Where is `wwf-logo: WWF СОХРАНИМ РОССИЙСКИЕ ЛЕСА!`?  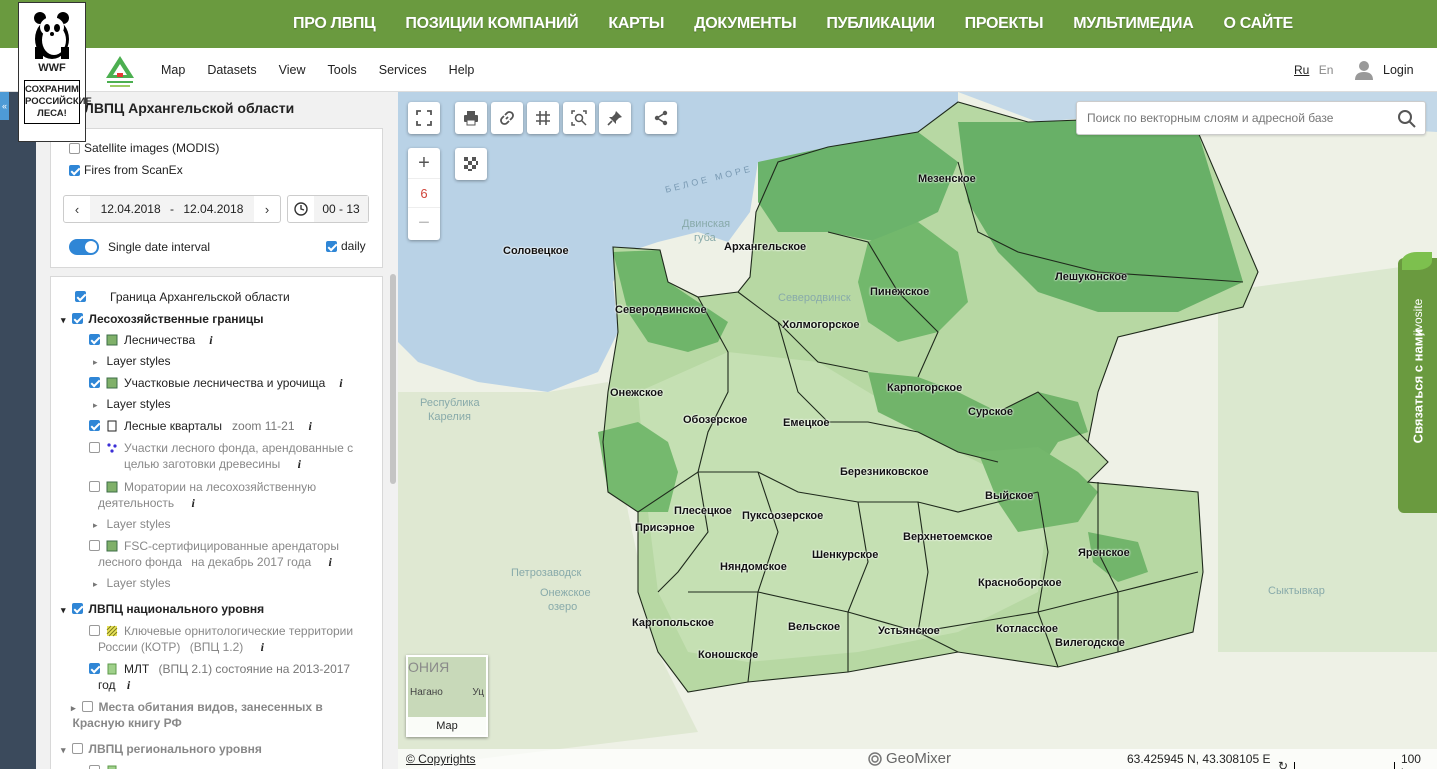 wwf-logo: WWF СОХРАНИМ РОССИЙСКИЕ ЛЕСА! is located at coordinates (55, 72).